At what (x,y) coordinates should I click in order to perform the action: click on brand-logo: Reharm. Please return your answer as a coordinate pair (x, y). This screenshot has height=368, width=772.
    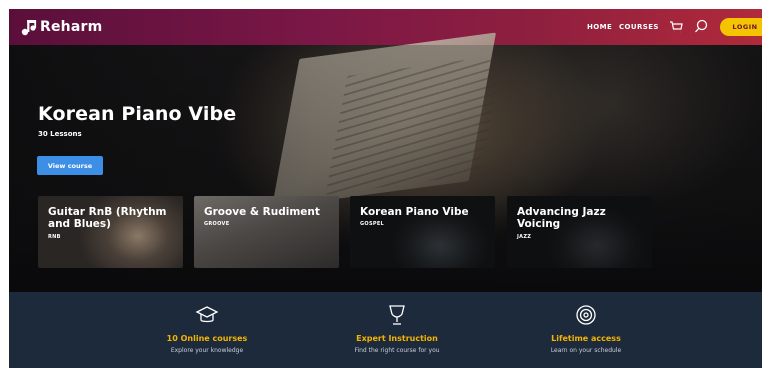
    Looking at the image, I should click on (61, 27).